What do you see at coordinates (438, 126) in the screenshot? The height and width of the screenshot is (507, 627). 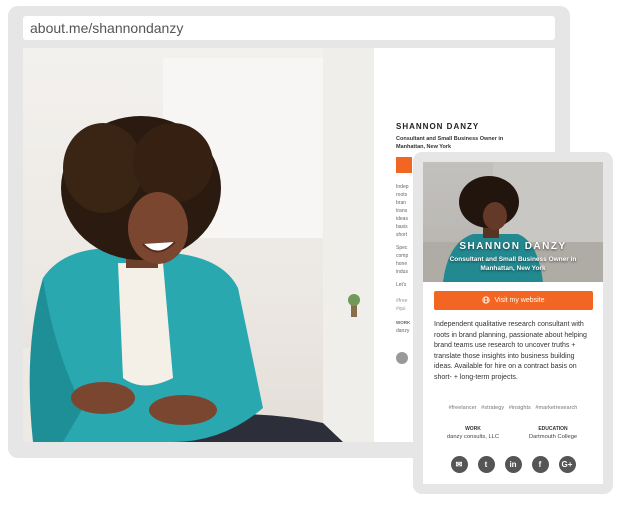 I see `desktop-profile-name: SHANNON DANZY` at bounding box center [438, 126].